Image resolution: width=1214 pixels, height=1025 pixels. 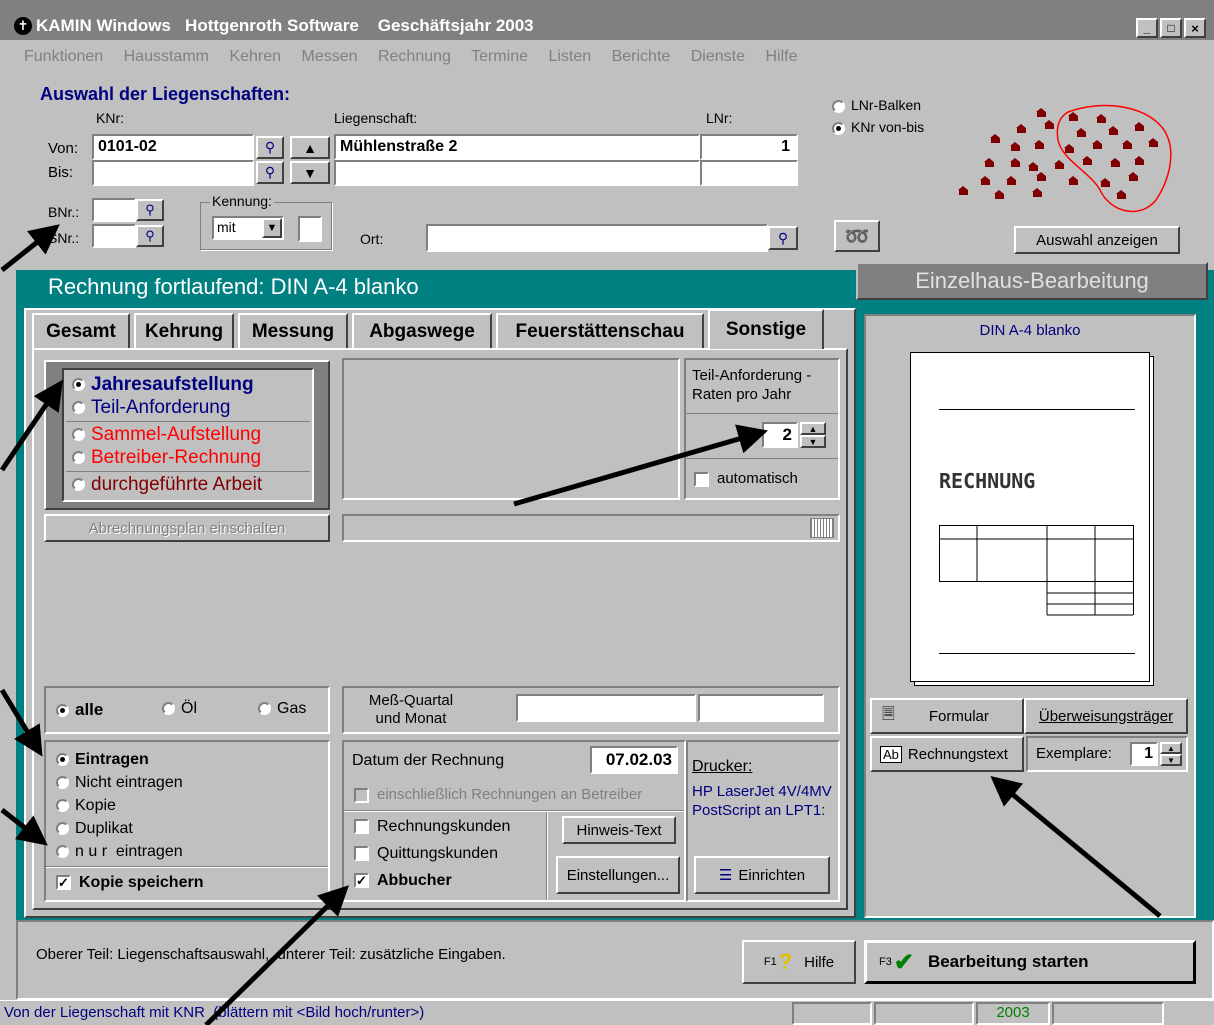 What do you see at coordinates (403, 881) in the screenshot?
I see `abbucher-checkbox: Abbucher` at bounding box center [403, 881].